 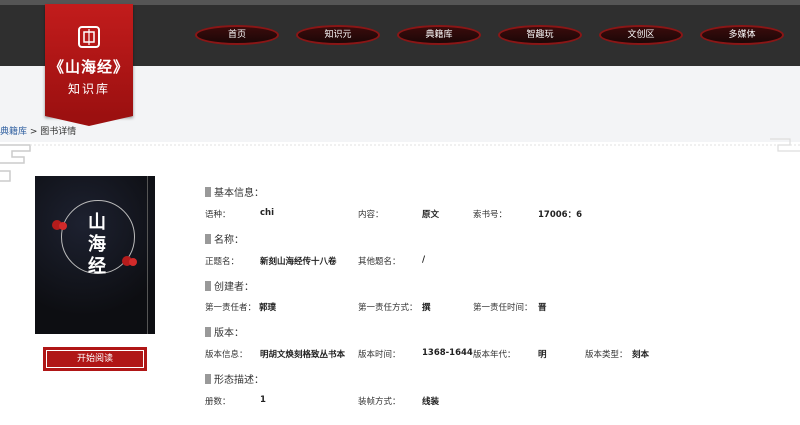 What do you see at coordinates (218, 402) in the screenshot?
I see `volumes-label: 册数：` at bounding box center [218, 402].